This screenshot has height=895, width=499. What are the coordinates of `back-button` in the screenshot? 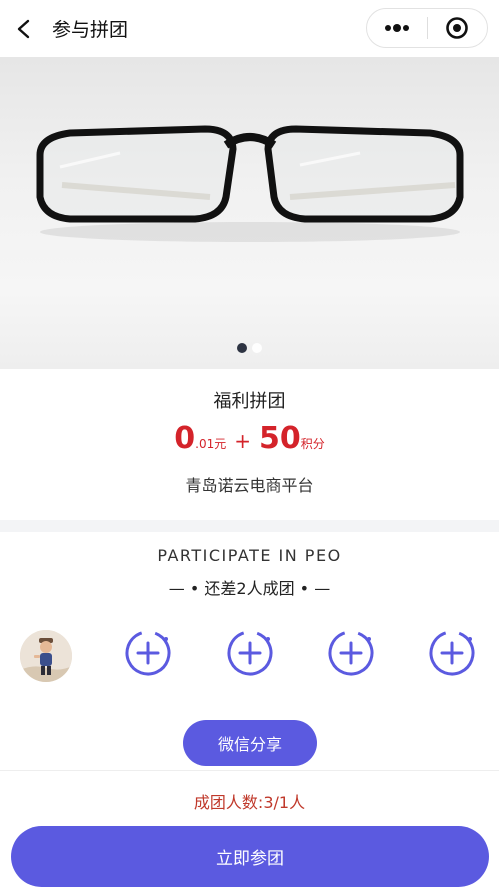 It's located at (24, 28).